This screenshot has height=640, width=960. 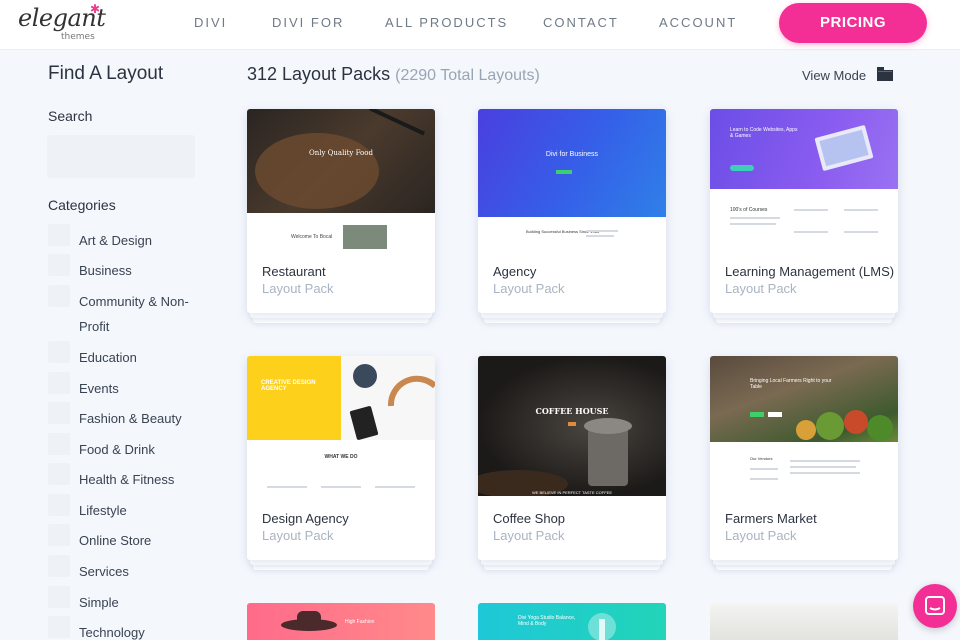 I want to click on layout-name: Farmers Market, so click(x=771, y=518).